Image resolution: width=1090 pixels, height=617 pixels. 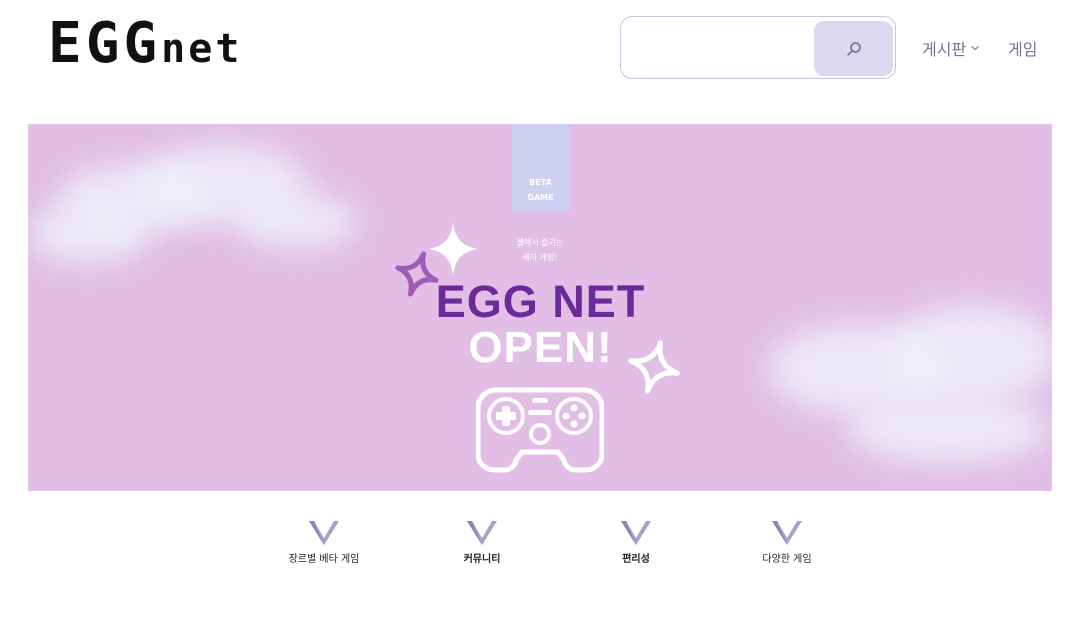 What do you see at coordinates (540, 430) in the screenshot?
I see `gamepad-icon` at bounding box center [540, 430].